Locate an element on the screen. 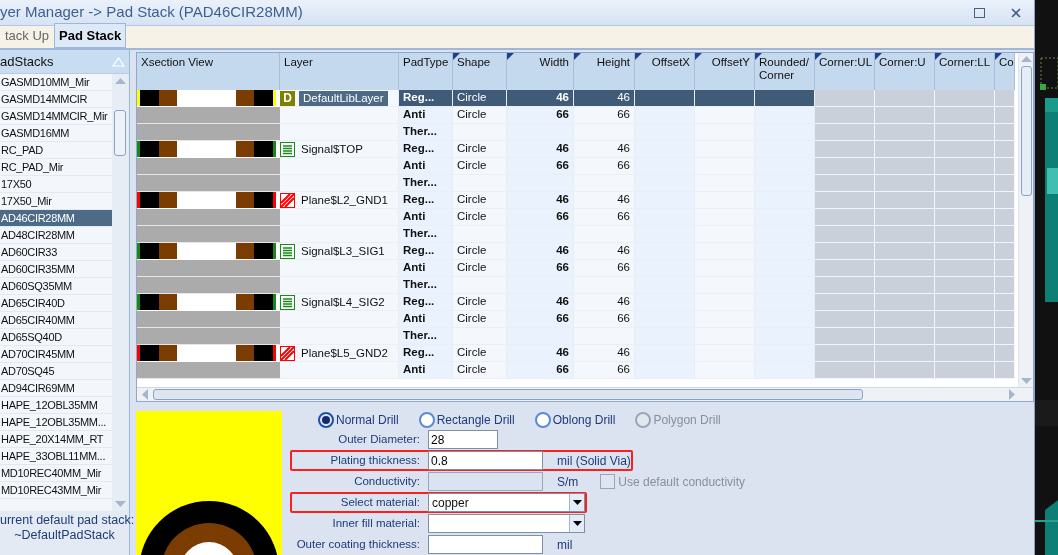  layer-name: Signal$L3_SIG1 is located at coordinates (343, 251).